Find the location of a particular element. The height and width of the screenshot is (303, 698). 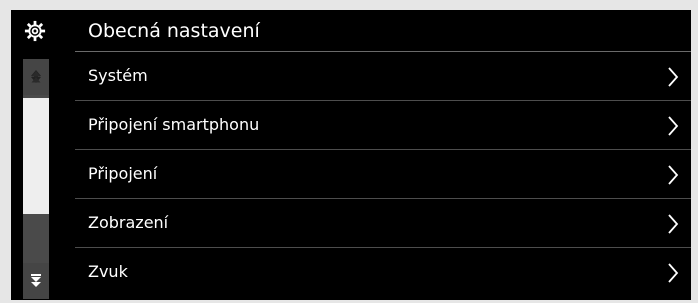

list-item-label: Systém is located at coordinates (118, 75).